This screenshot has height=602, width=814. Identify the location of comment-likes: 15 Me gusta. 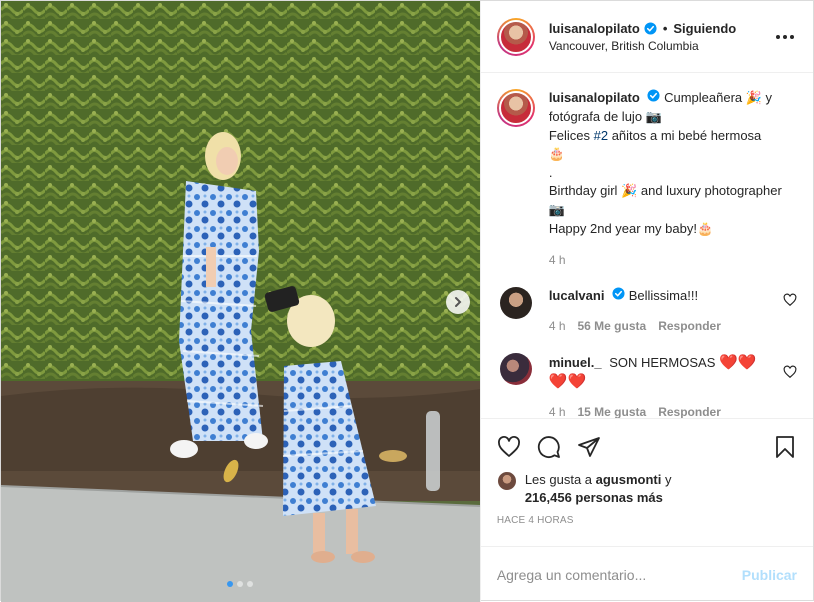
(612, 410).